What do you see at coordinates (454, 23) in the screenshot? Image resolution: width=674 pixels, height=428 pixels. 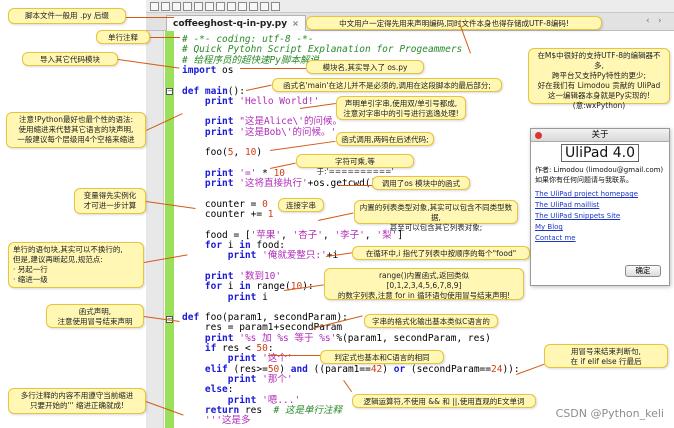 I see `note-utf8-encoding: 中文用户一定得先用来声明编码,同时文件本身也得存储成UTF-8编码!` at bounding box center [454, 23].